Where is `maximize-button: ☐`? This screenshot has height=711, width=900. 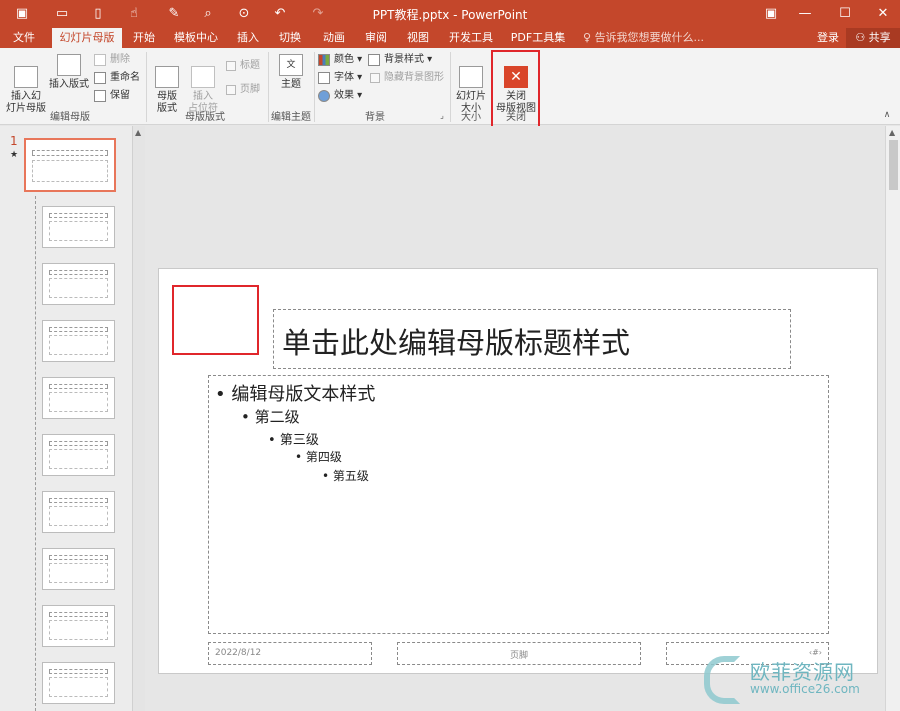
maximize-button: ☐ is located at coordinates (845, 14).